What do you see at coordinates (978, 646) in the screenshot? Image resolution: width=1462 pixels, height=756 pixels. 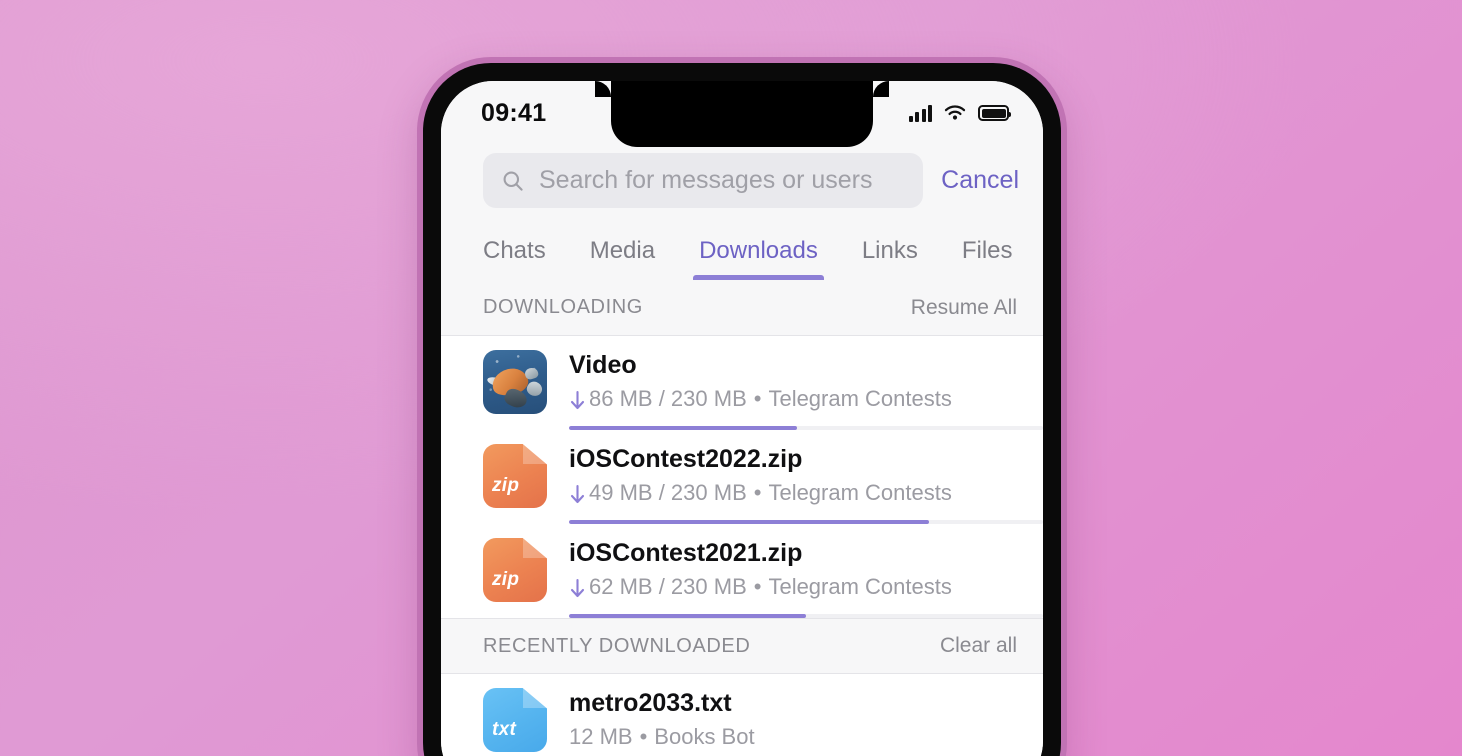 I see `clear-all-button: Clear all` at bounding box center [978, 646].